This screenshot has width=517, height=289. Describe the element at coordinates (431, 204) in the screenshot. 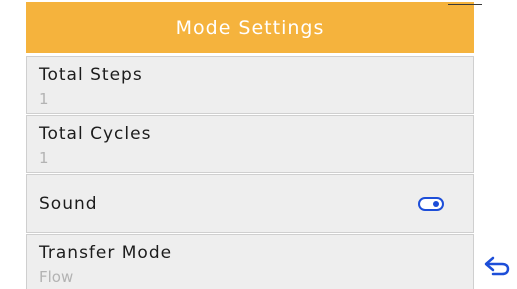

I see `sound-toggle` at that location.